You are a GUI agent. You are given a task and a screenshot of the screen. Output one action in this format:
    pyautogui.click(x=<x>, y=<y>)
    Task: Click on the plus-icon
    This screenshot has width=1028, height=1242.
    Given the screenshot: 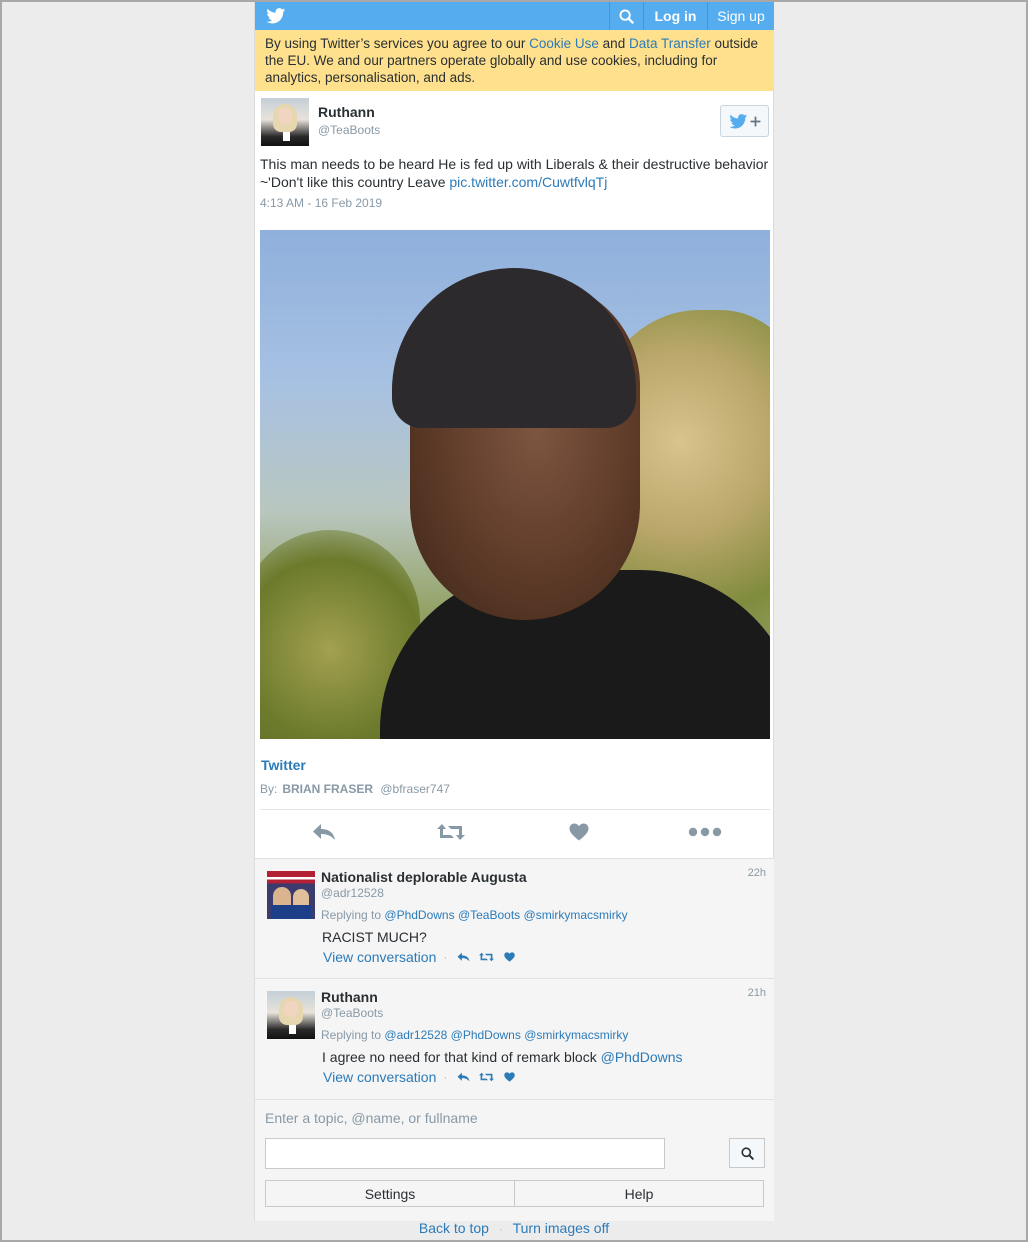 What is the action you would take?
    pyautogui.click(x=755, y=121)
    